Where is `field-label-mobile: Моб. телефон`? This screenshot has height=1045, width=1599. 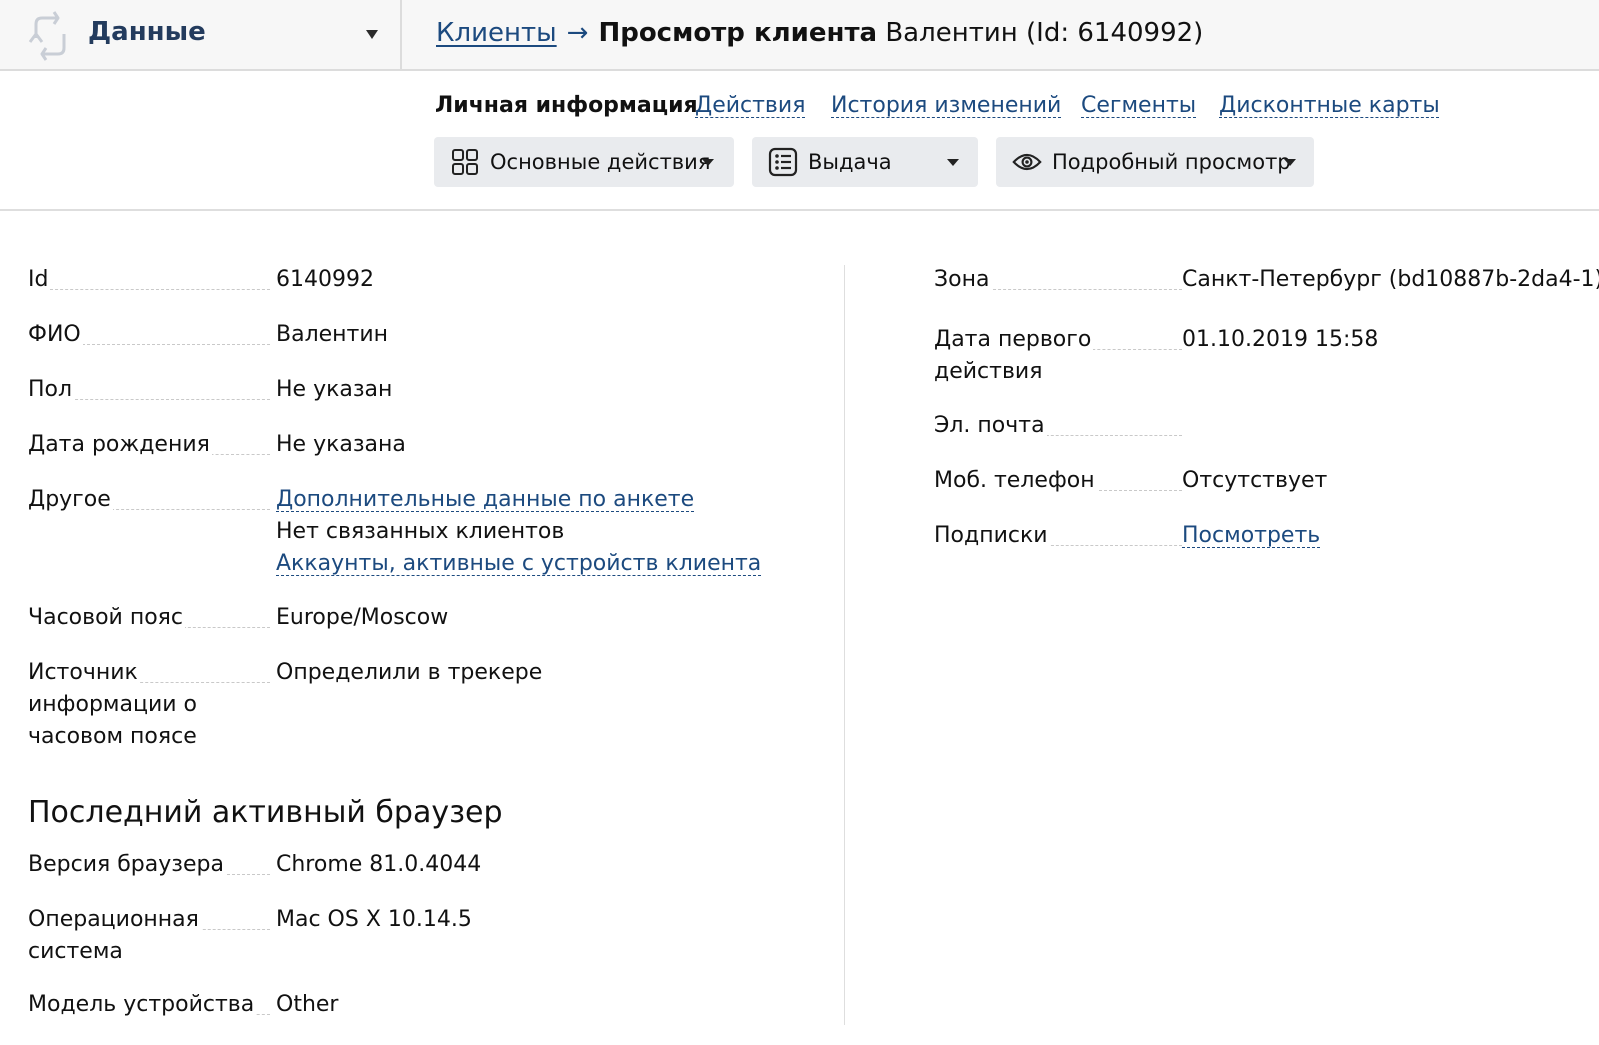
field-label-mobile: Моб. телефон is located at coordinates (1015, 480).